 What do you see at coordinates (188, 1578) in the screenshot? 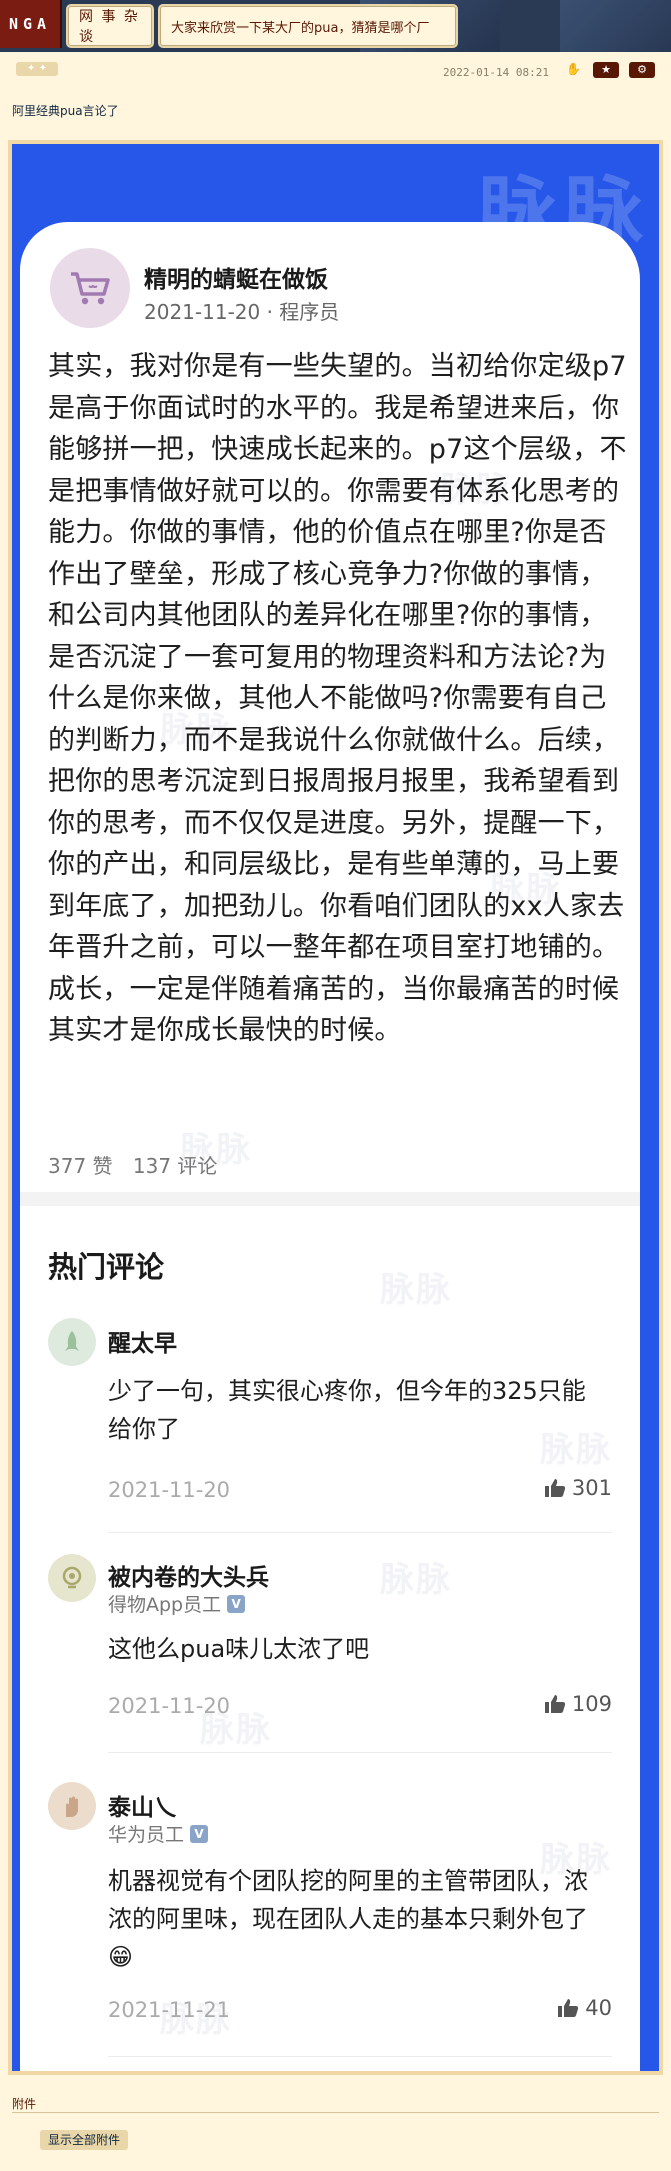
I see `commenter-name: 被内卷的大头兵` at bounding box center [188, 1578].